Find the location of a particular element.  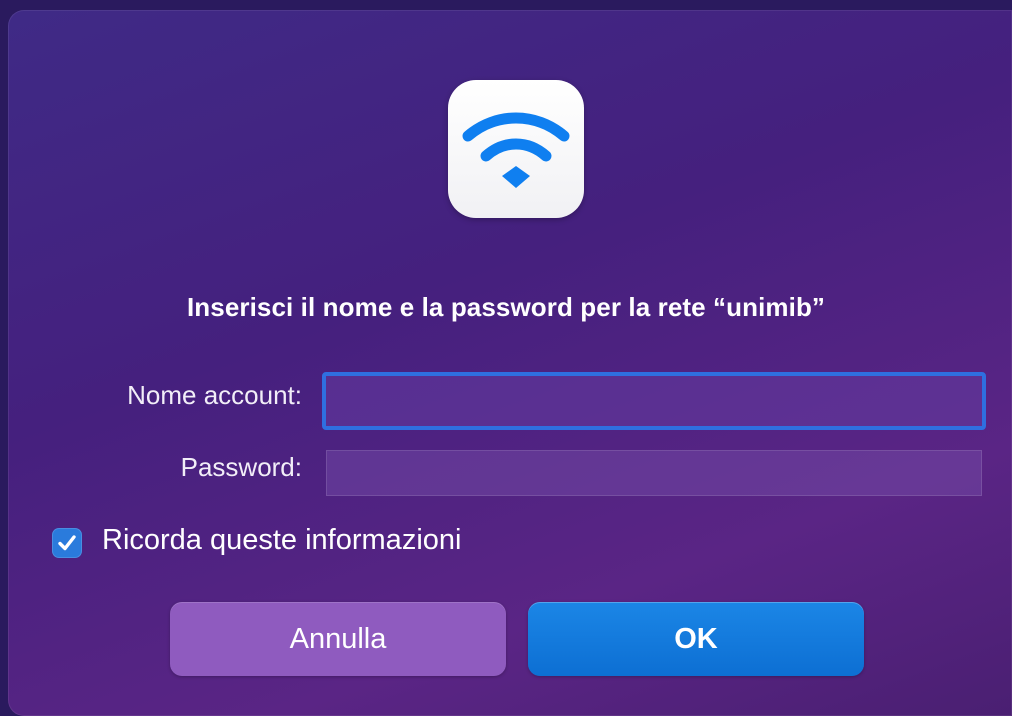

wifi-app-icon is located at coordinates (516, 149).